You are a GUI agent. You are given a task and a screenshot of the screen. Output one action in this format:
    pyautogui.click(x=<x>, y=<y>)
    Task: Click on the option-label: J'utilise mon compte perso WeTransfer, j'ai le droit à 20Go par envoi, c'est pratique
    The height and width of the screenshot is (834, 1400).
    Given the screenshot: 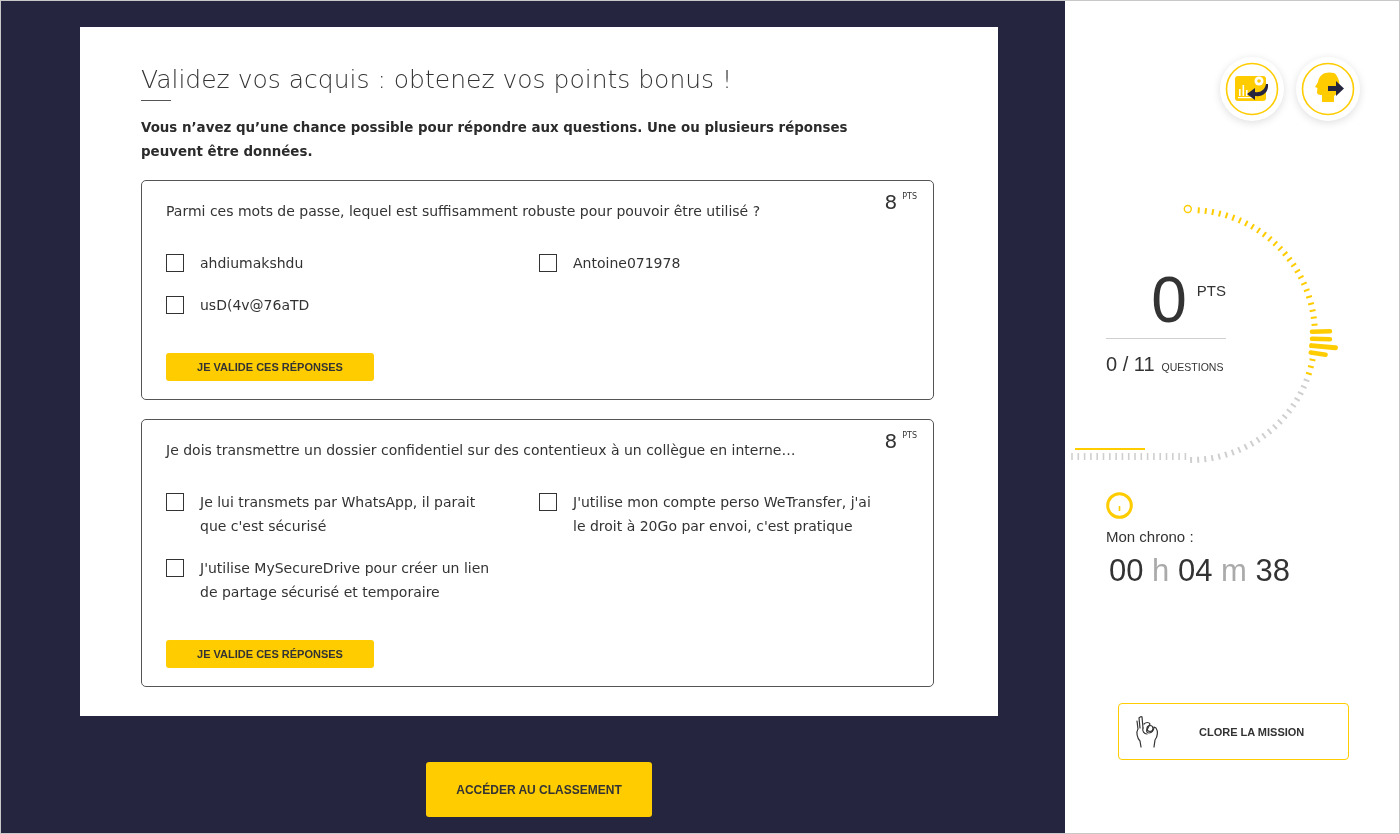 What is the action you would take?
    pyautogui.click(x=722, y=514)
    